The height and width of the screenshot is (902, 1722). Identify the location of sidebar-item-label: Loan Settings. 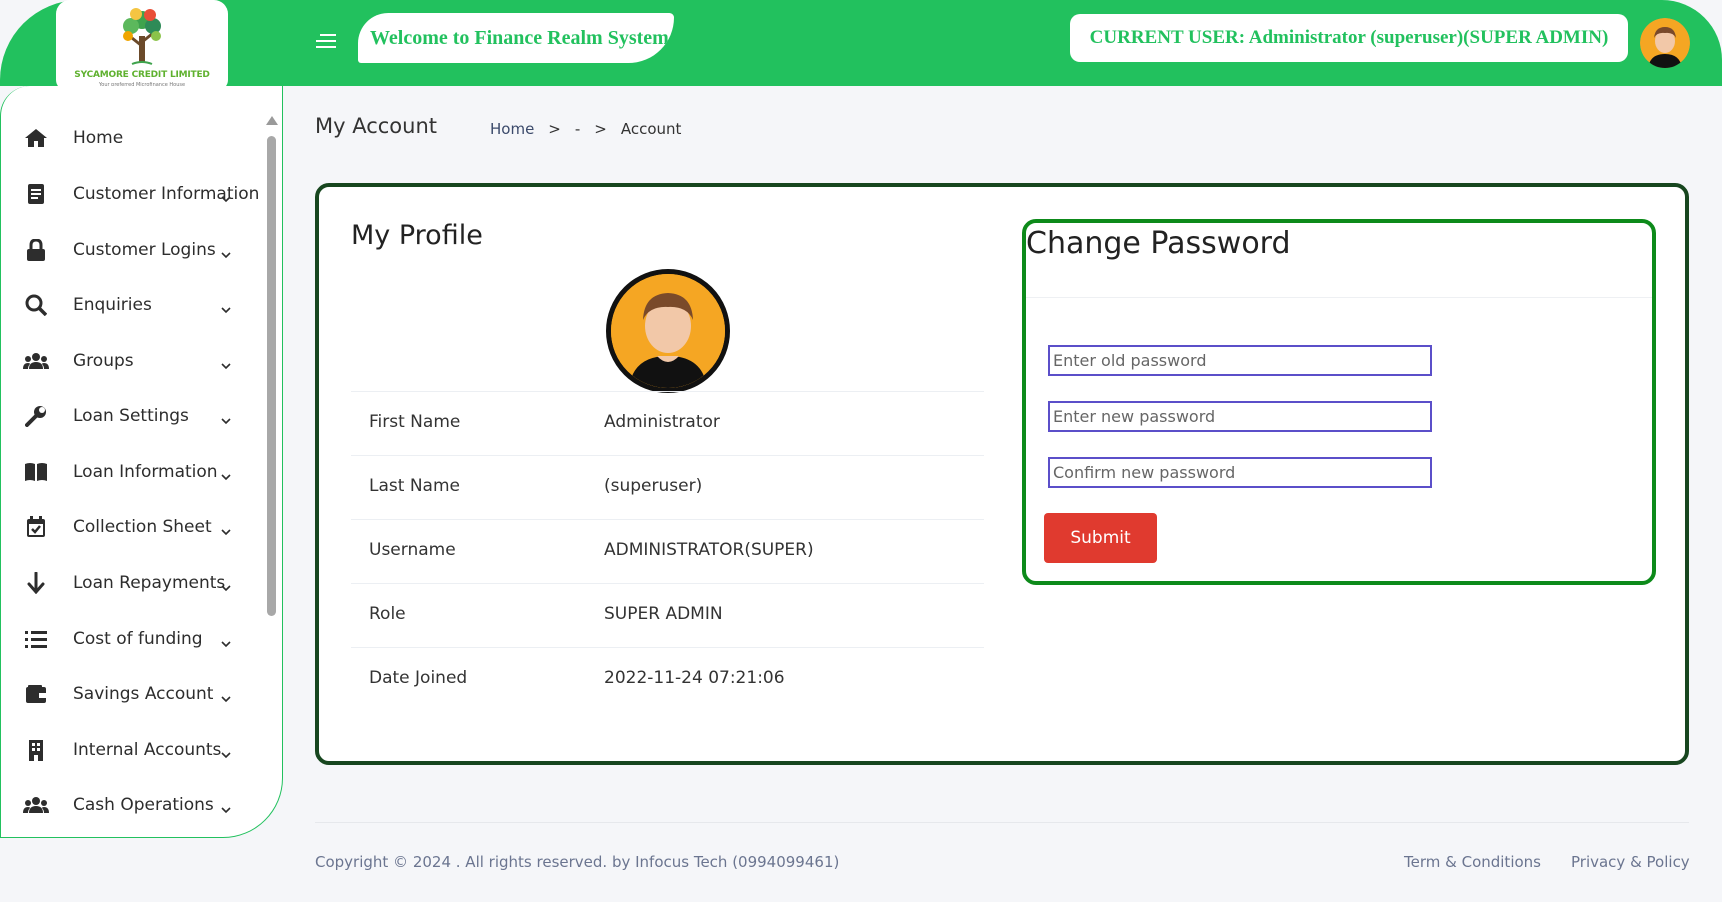
(131, 416).